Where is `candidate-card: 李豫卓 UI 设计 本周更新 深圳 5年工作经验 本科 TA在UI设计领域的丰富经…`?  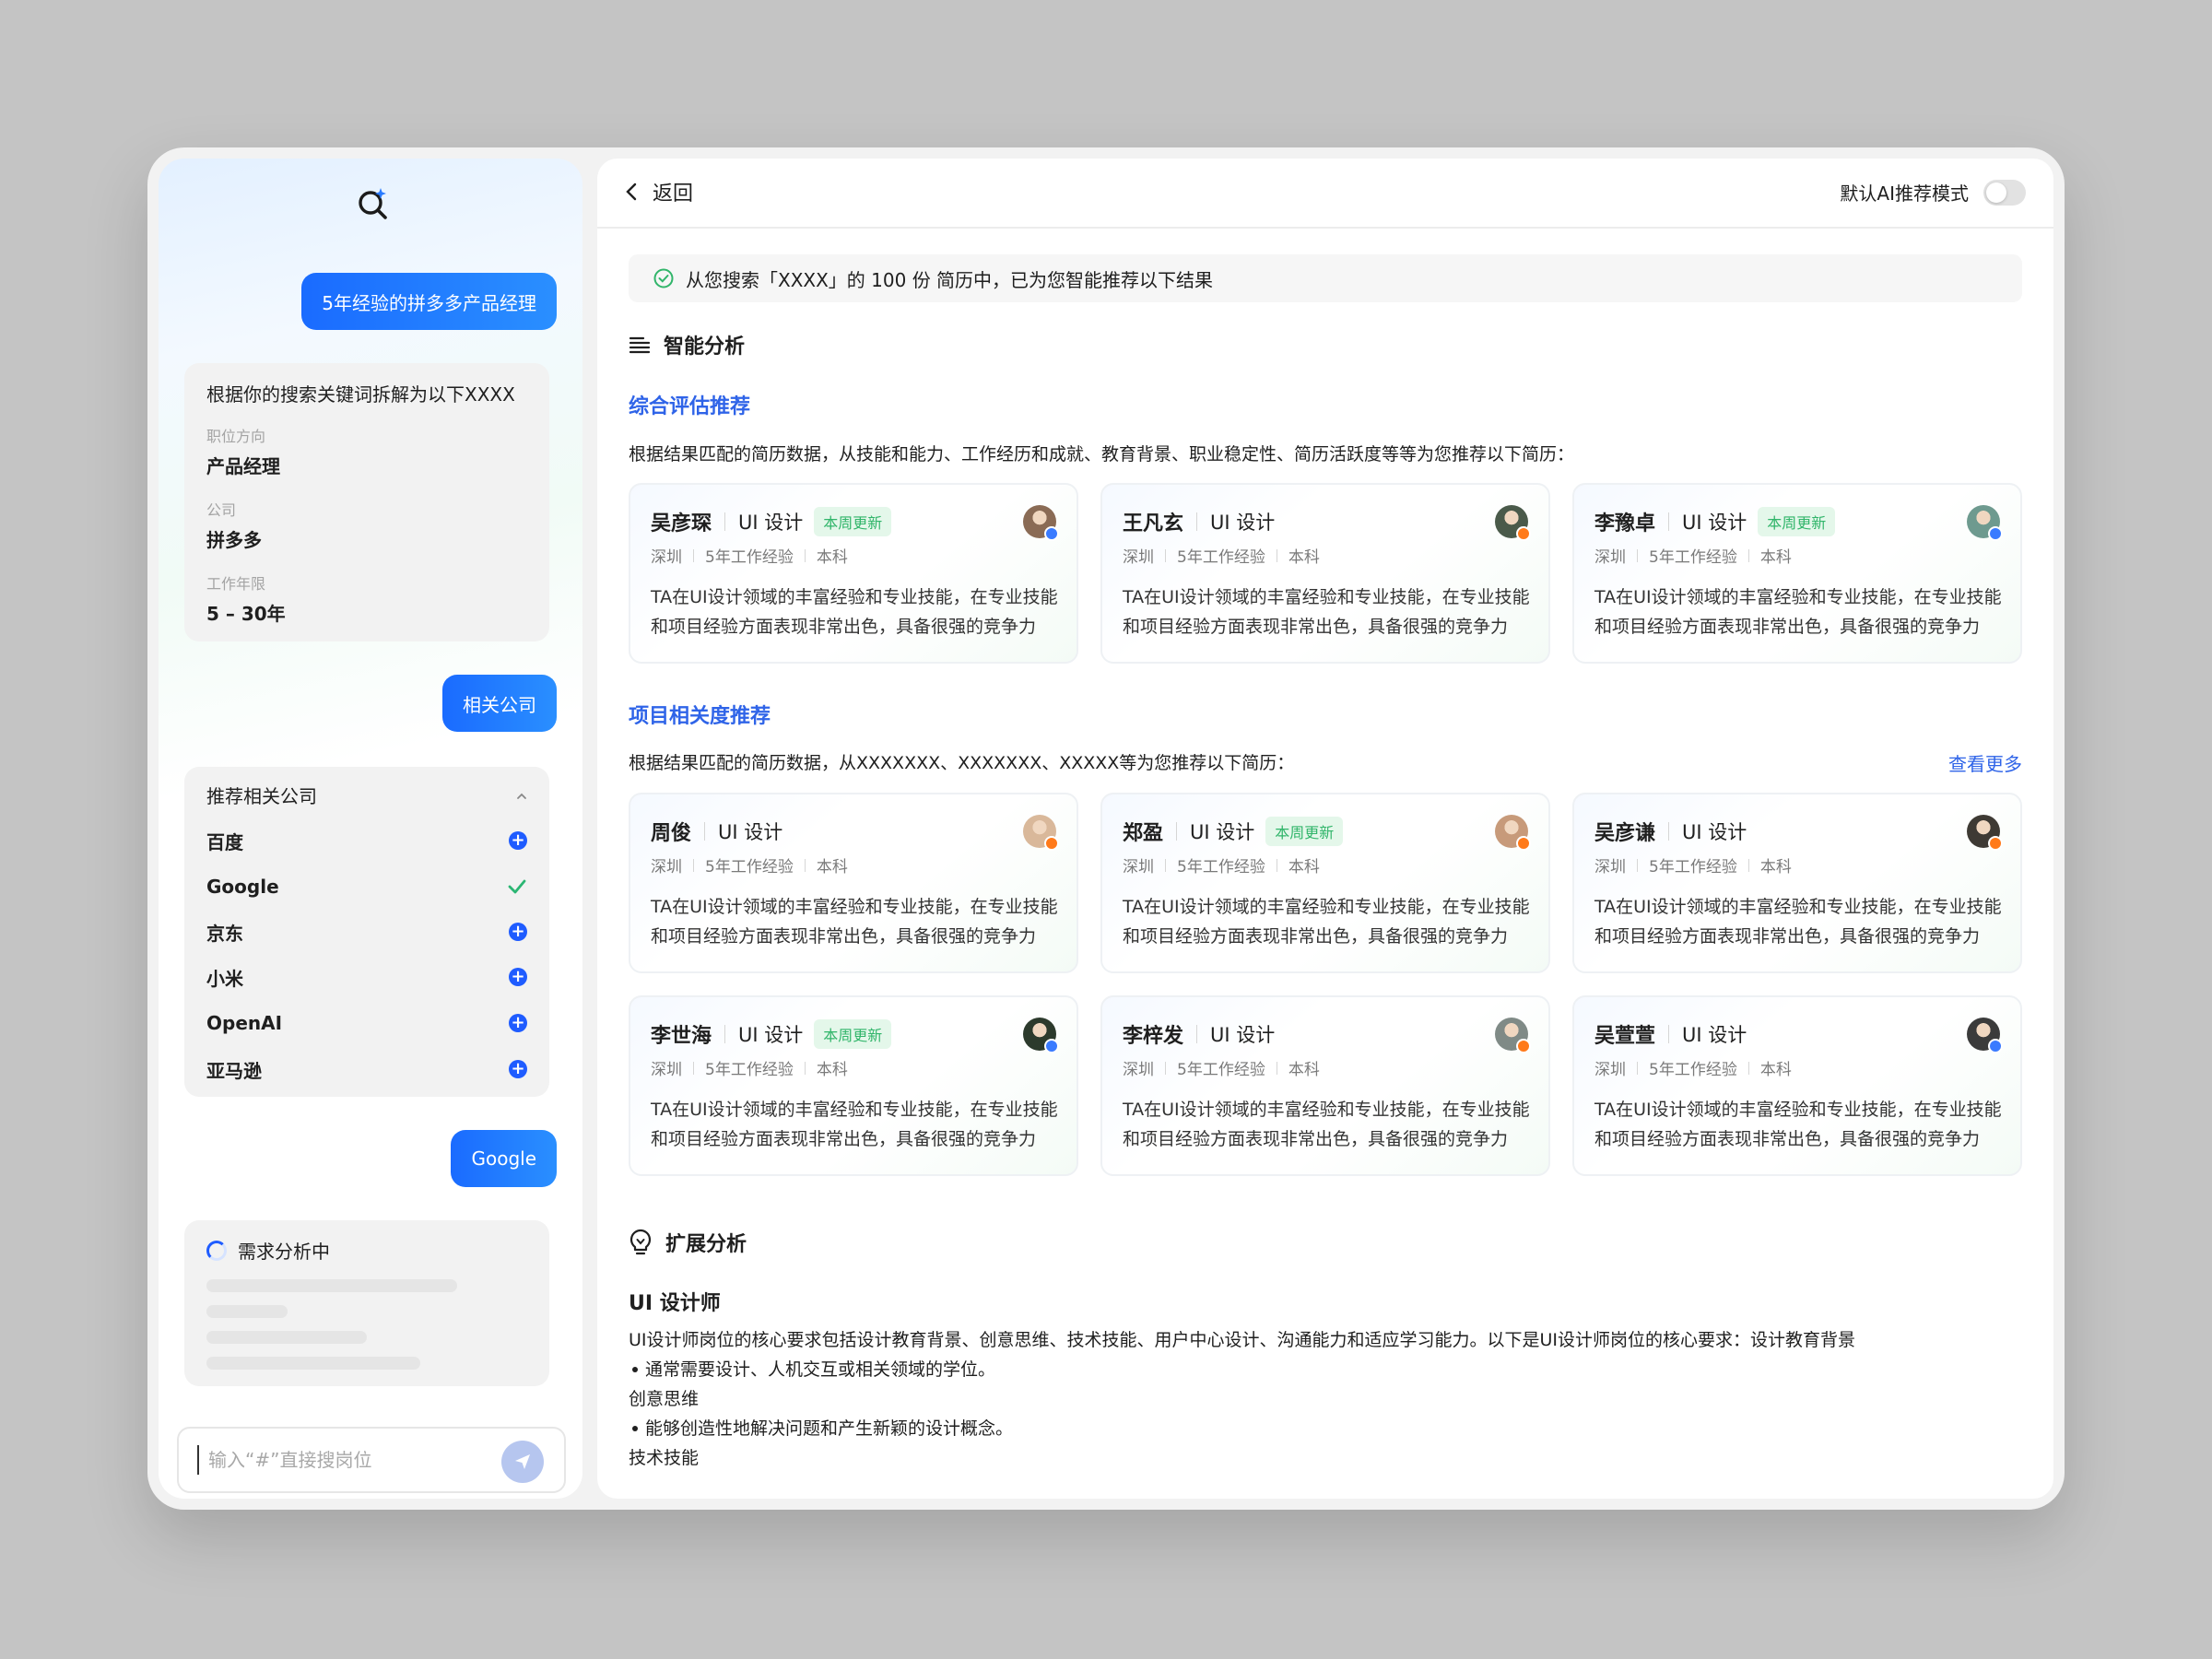 candidate-card: 李豫卓 UI 设计 本周更新 深圳 5年工作经验 本科 TA在UI设计领域的丰富经… is located at coordinates (1797, 573).